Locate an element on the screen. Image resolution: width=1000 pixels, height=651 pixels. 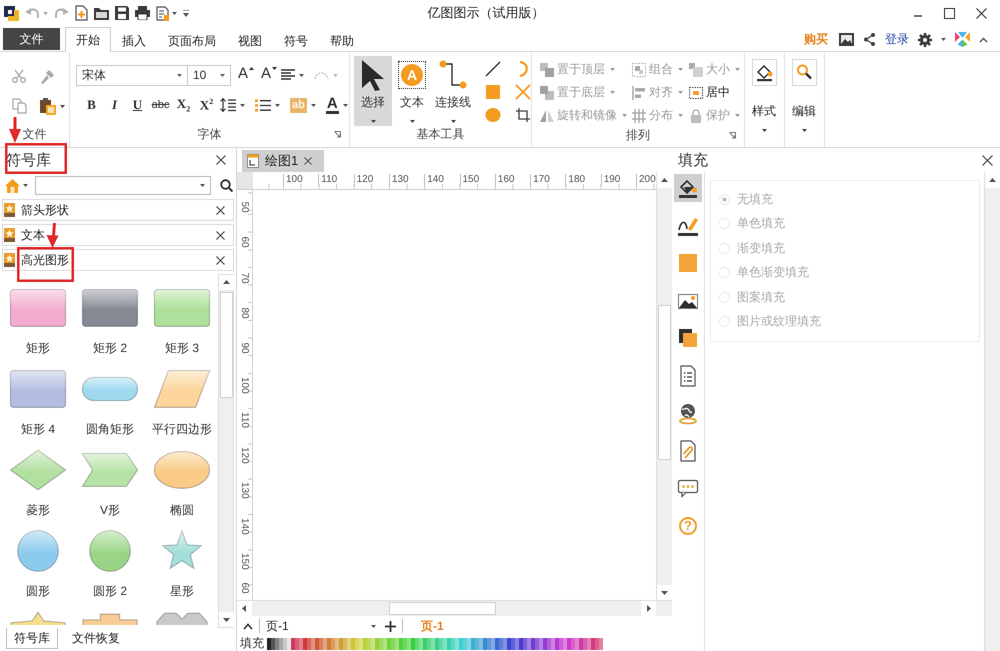
italic-button: I is located at coordinates (114, 105).